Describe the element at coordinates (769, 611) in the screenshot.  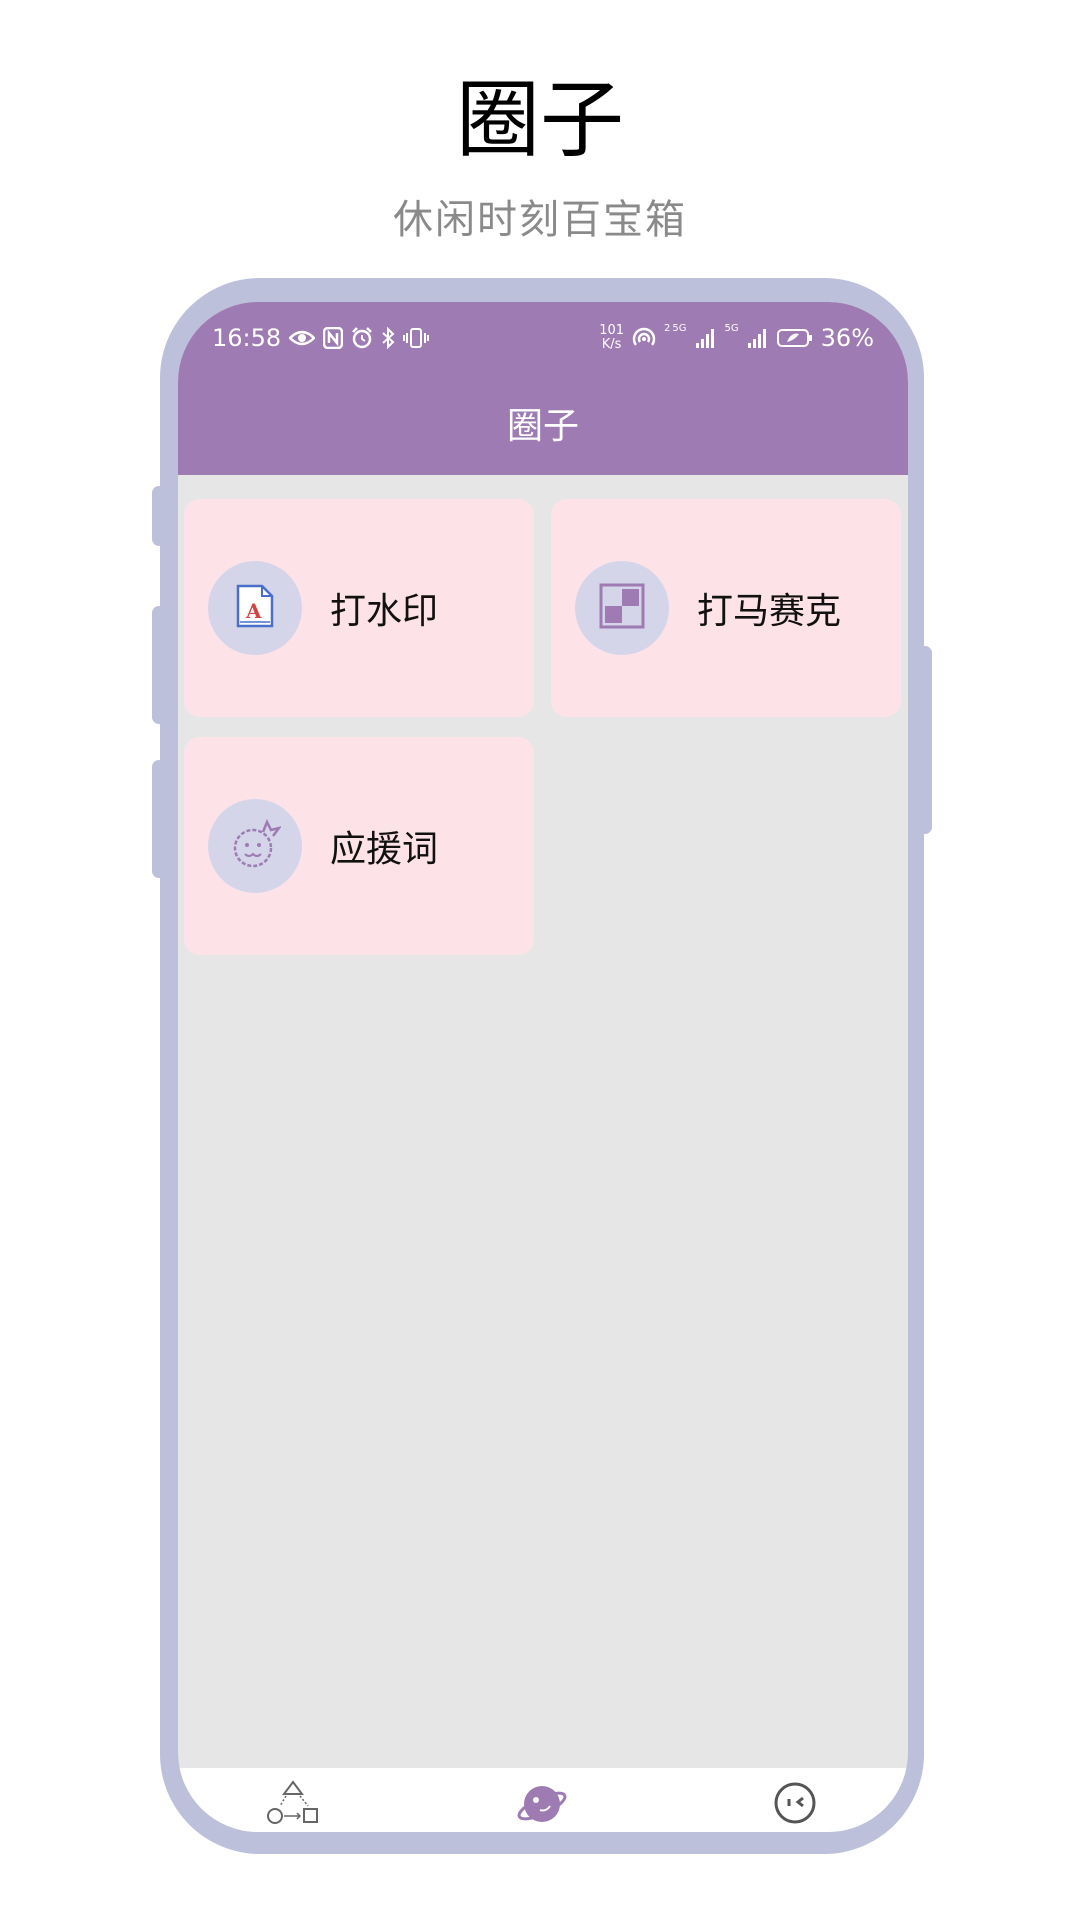
I see `card-label: 打马赛克` at that location.